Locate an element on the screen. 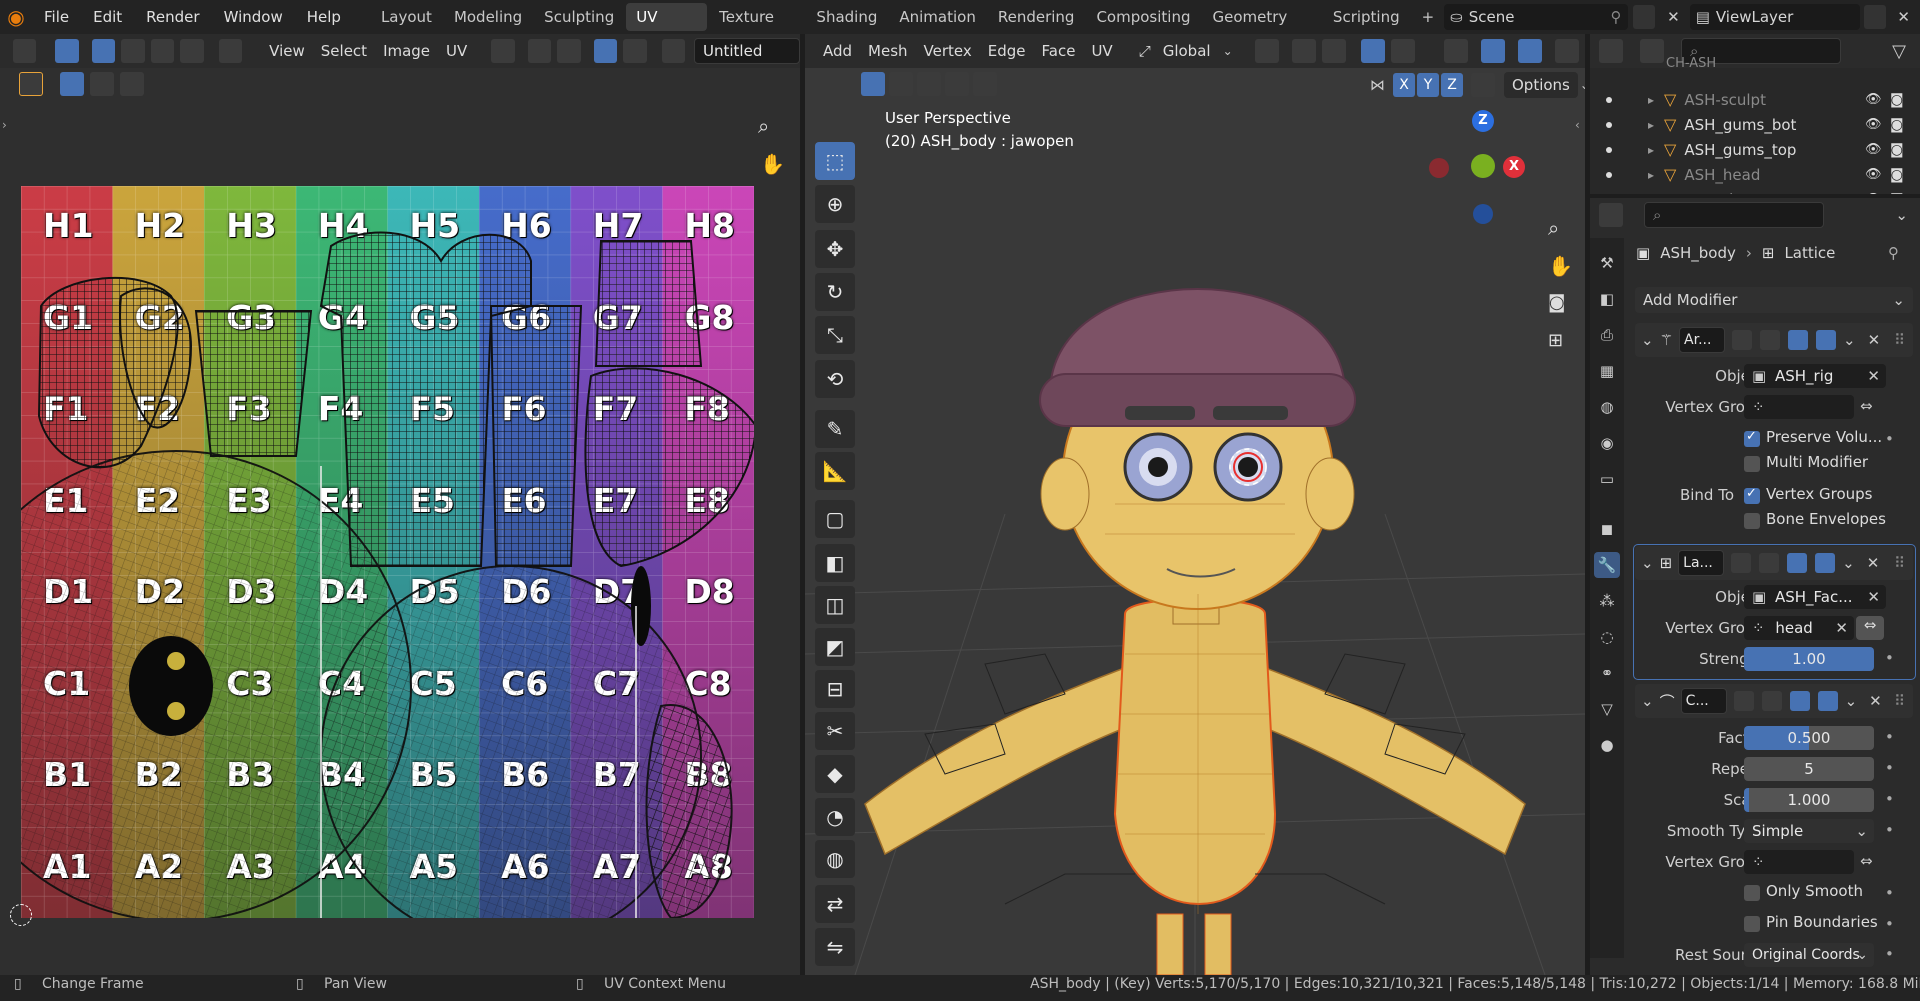 The height and width of the screenshot is (1001, 1920). grid-view-icon: ⊞ is located at coordinates (1555, 340).